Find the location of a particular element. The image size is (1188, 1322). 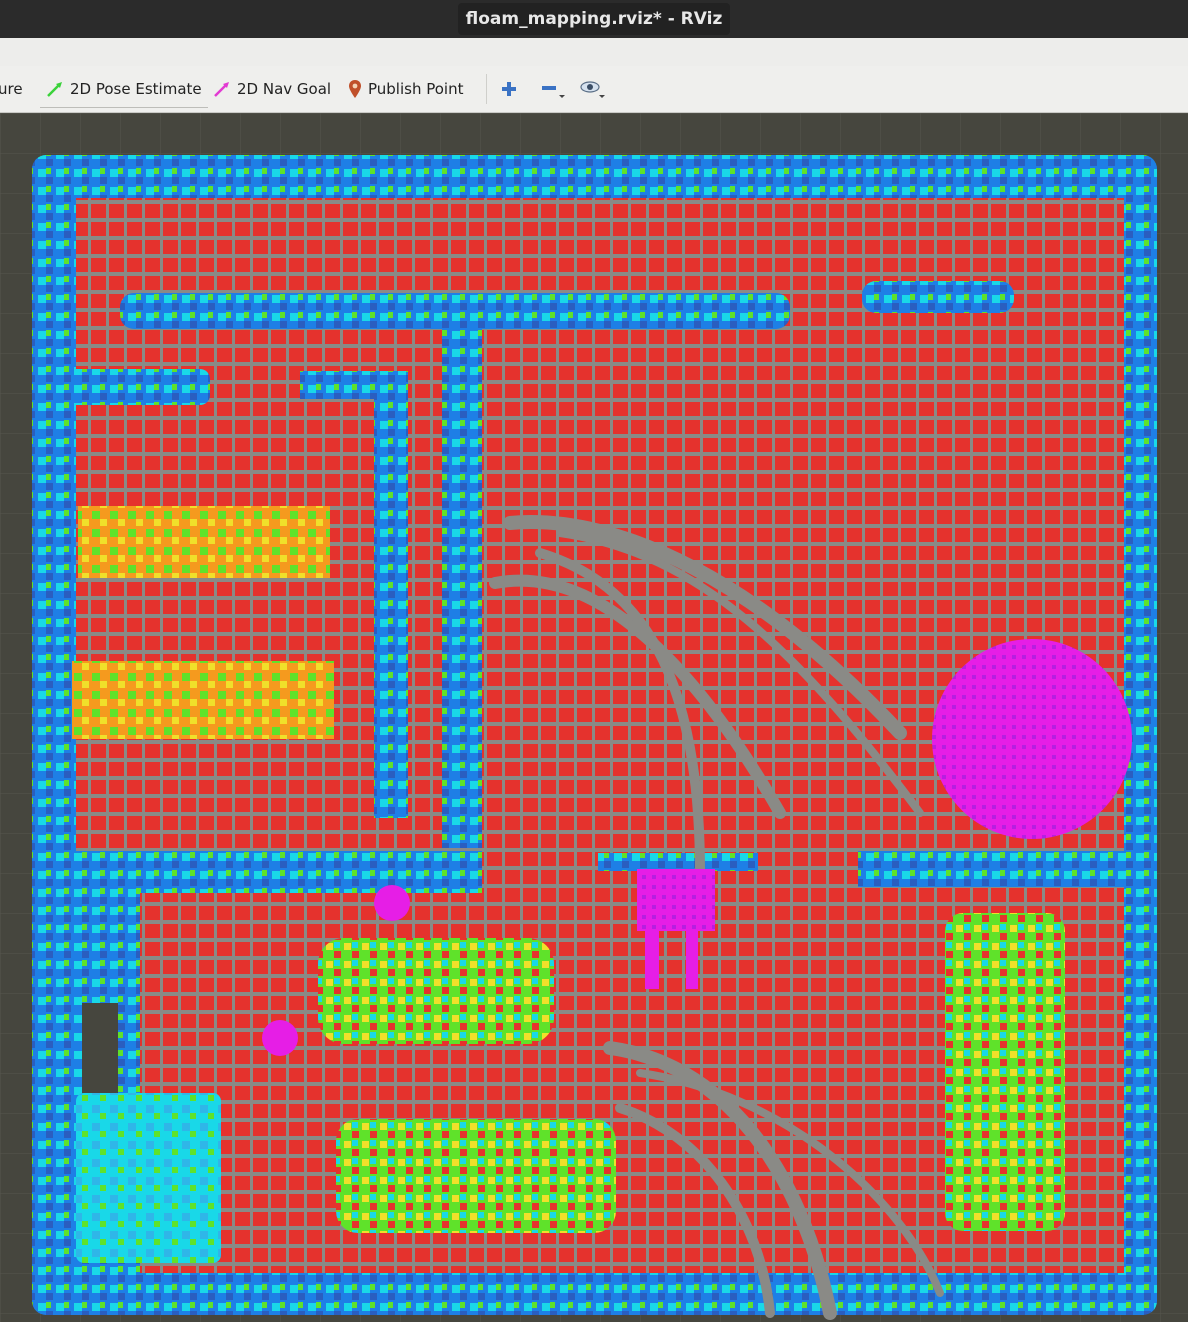

interact-tool-button: ure is located at coordinates (11, 89).